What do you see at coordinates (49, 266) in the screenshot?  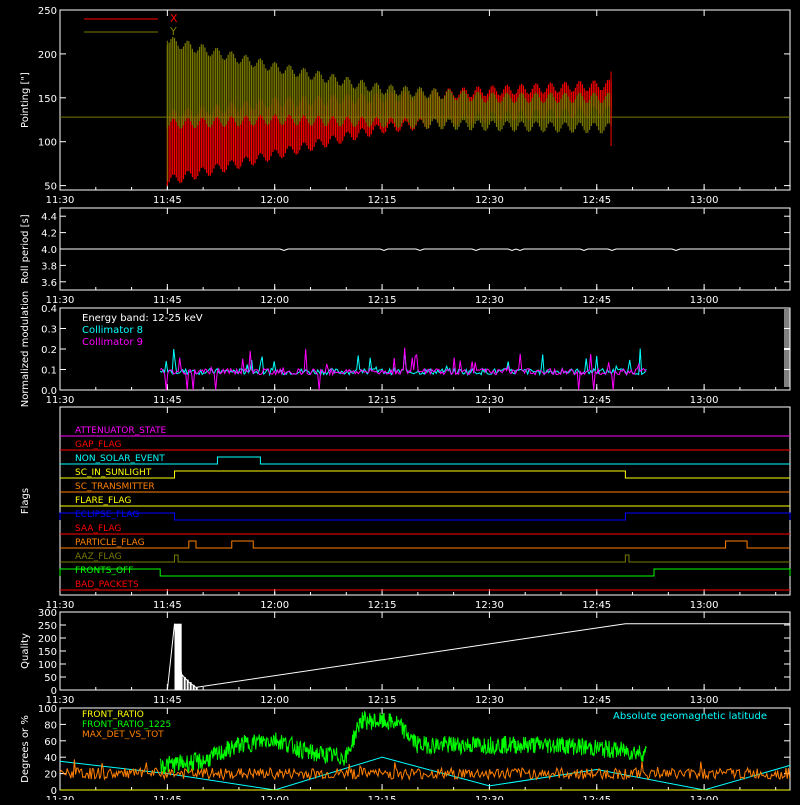 I see `y-tick-label: 3.8` at bounding box center [49, 266].